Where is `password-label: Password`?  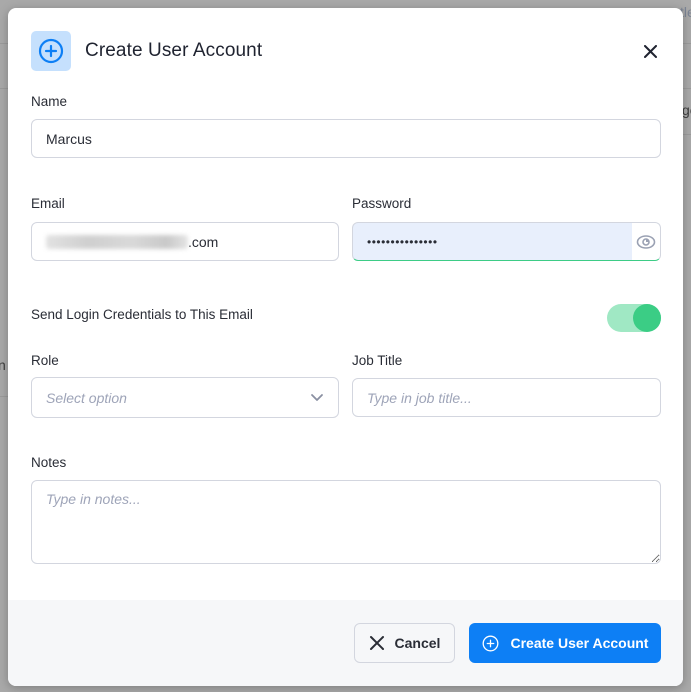
password-label: Password is located at coordinates (382, 203).